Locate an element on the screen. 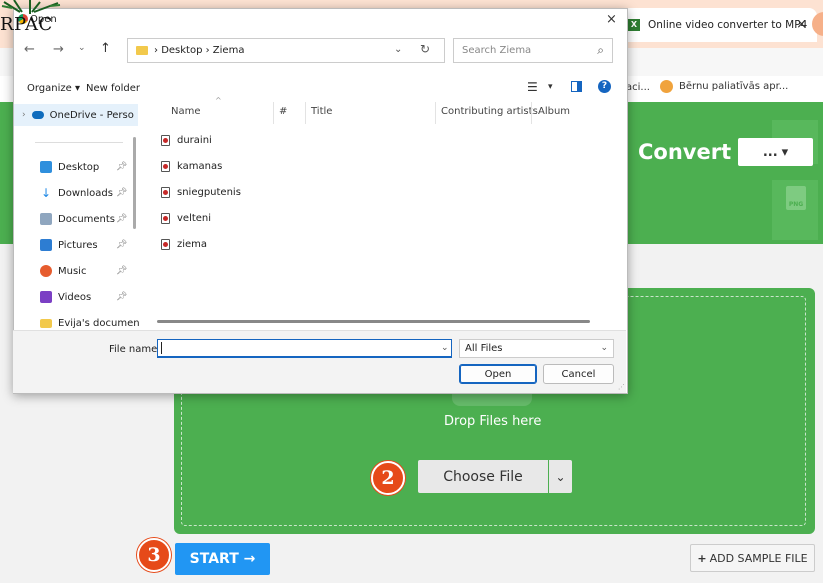 The image size is (823, 583). nav-item-videos: Videos 📌︎ is located at coordinates (89, 297).